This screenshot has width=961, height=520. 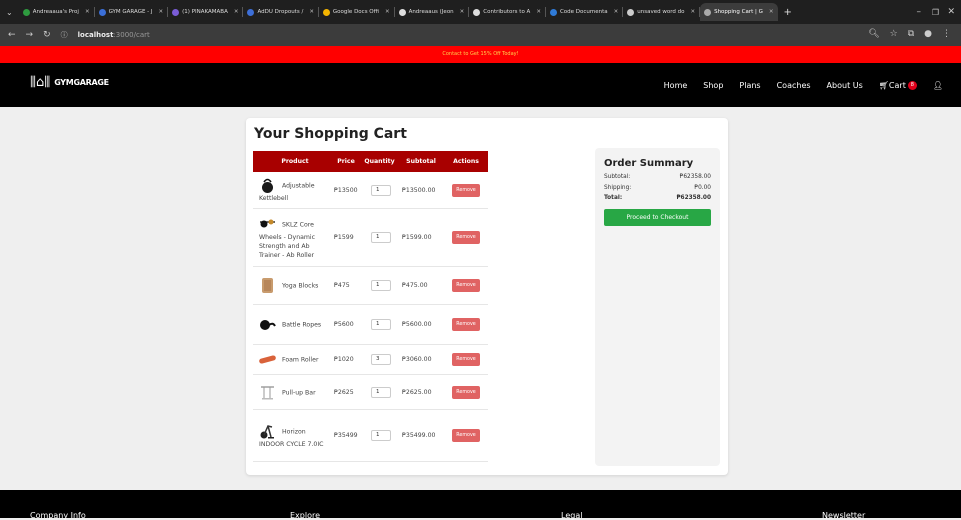 What do you see at coordinates (657, 200) in the screenshot?
I see `summary-total-line: Total: ₱62358.00` at bounding box center [657, 200].